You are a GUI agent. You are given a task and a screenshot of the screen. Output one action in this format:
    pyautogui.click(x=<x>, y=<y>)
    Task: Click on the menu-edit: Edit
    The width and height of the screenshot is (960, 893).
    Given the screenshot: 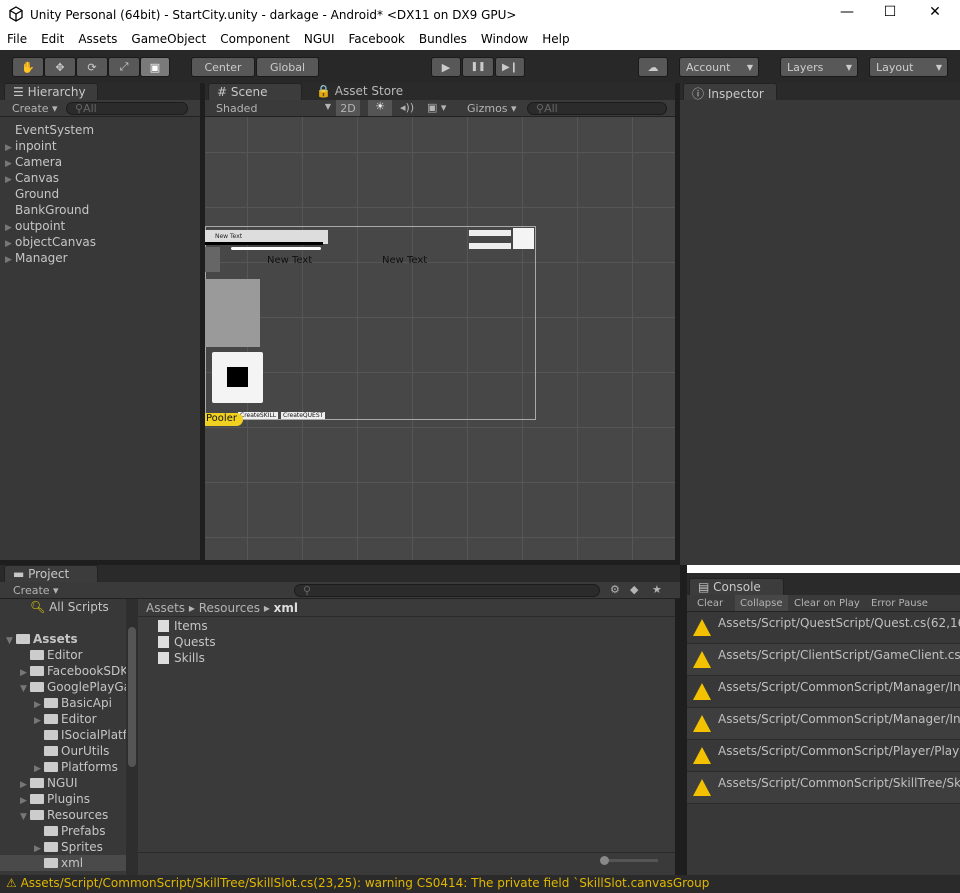 What is the action you would take?
    pyautogui.click(x=52, y=40)
    